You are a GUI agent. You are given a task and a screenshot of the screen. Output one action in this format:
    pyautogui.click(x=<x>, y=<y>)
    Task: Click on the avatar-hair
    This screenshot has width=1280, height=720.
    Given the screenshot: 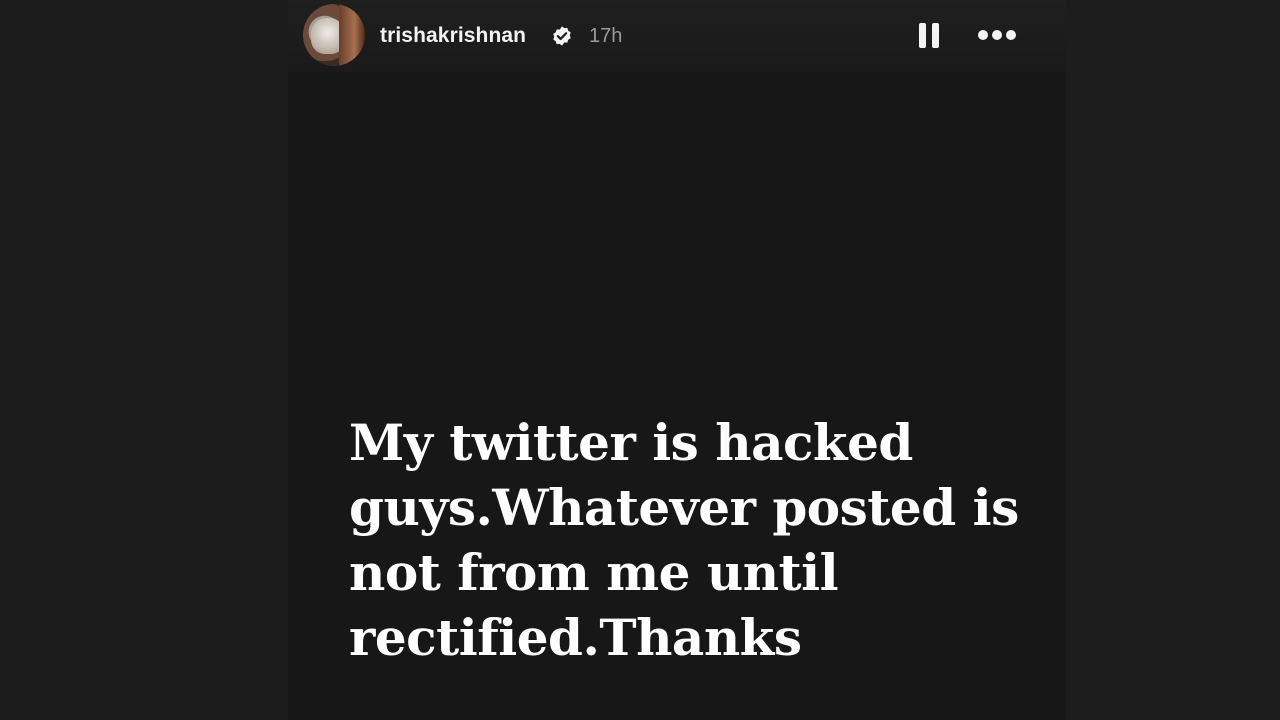 What is the action you would take?
    pyautogui.click(x=352, y=35)
    